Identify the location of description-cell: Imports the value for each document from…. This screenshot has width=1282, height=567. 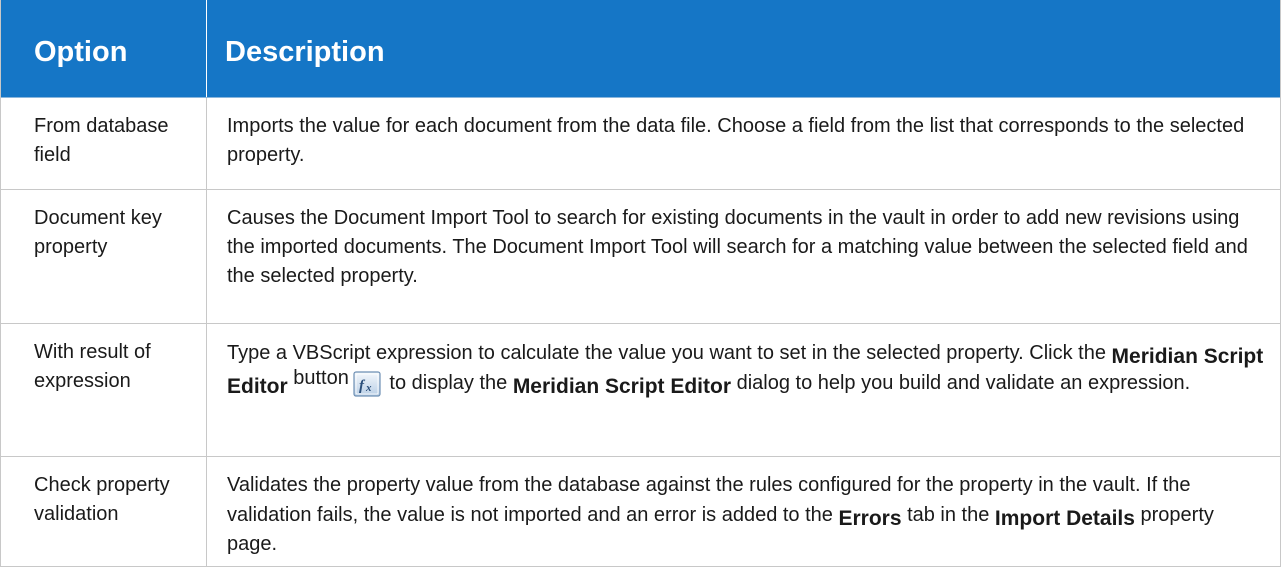
(743, 143).